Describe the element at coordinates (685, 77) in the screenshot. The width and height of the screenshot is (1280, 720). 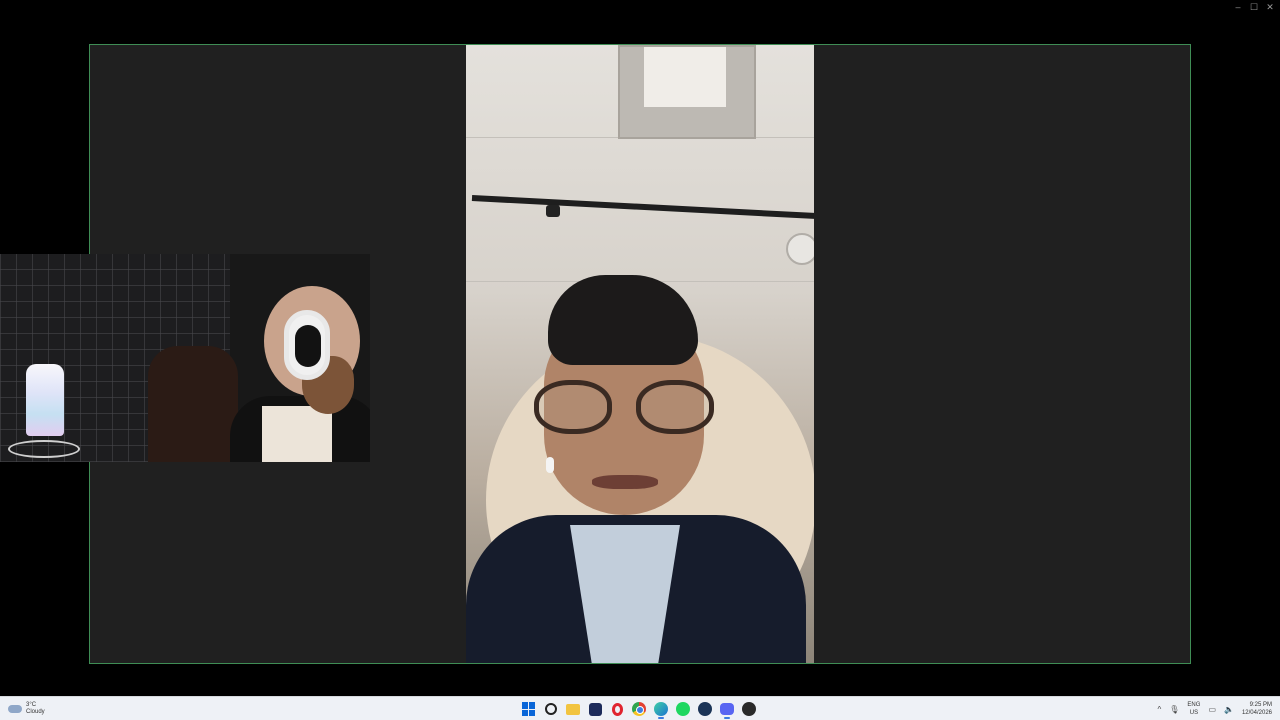
I see `vent-panel` at that location.